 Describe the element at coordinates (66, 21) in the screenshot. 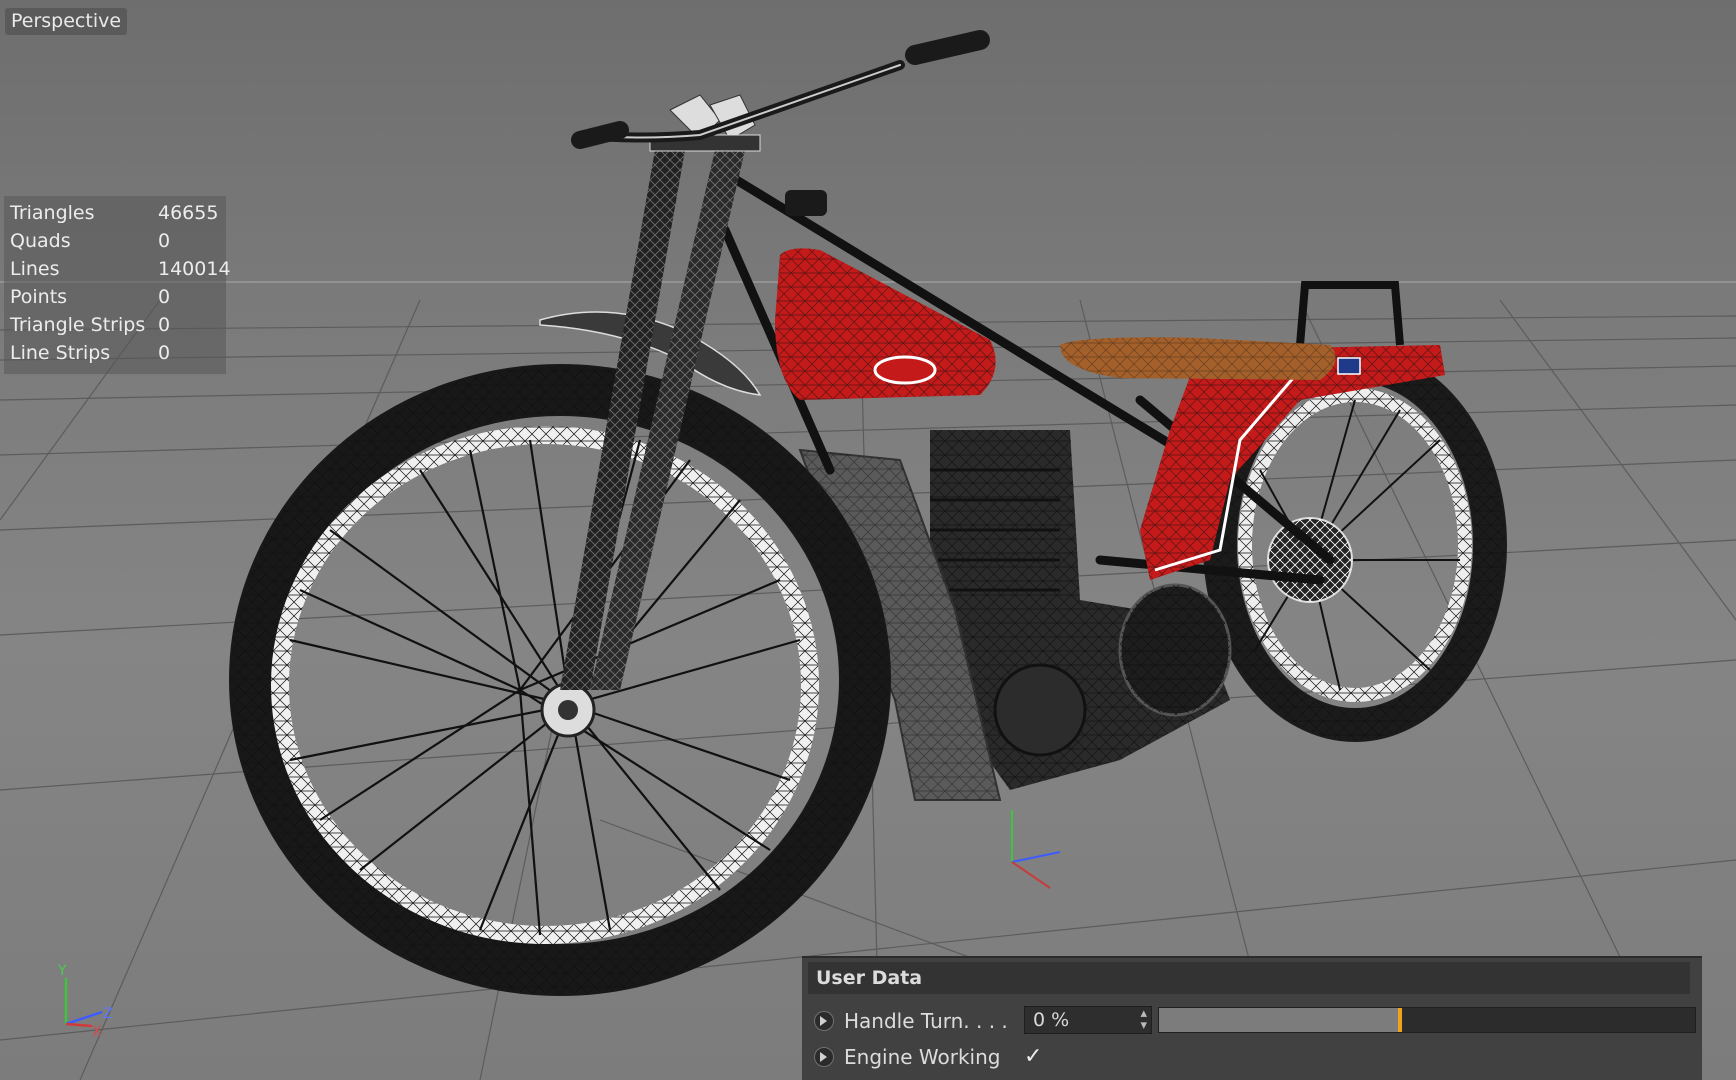

I see `viewport-name-label: Perspective` at that location.